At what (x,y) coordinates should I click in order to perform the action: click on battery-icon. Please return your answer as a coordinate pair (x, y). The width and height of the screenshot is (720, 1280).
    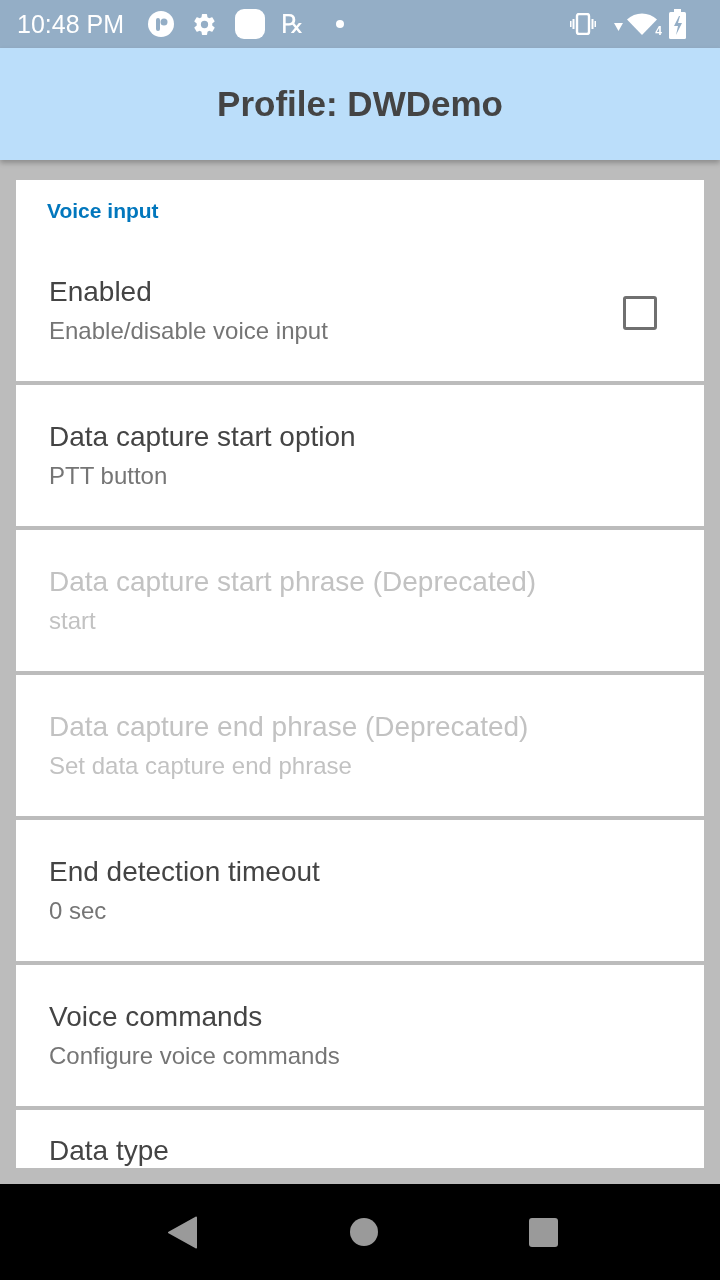
    Looking at the image, I should click on (677, 24).